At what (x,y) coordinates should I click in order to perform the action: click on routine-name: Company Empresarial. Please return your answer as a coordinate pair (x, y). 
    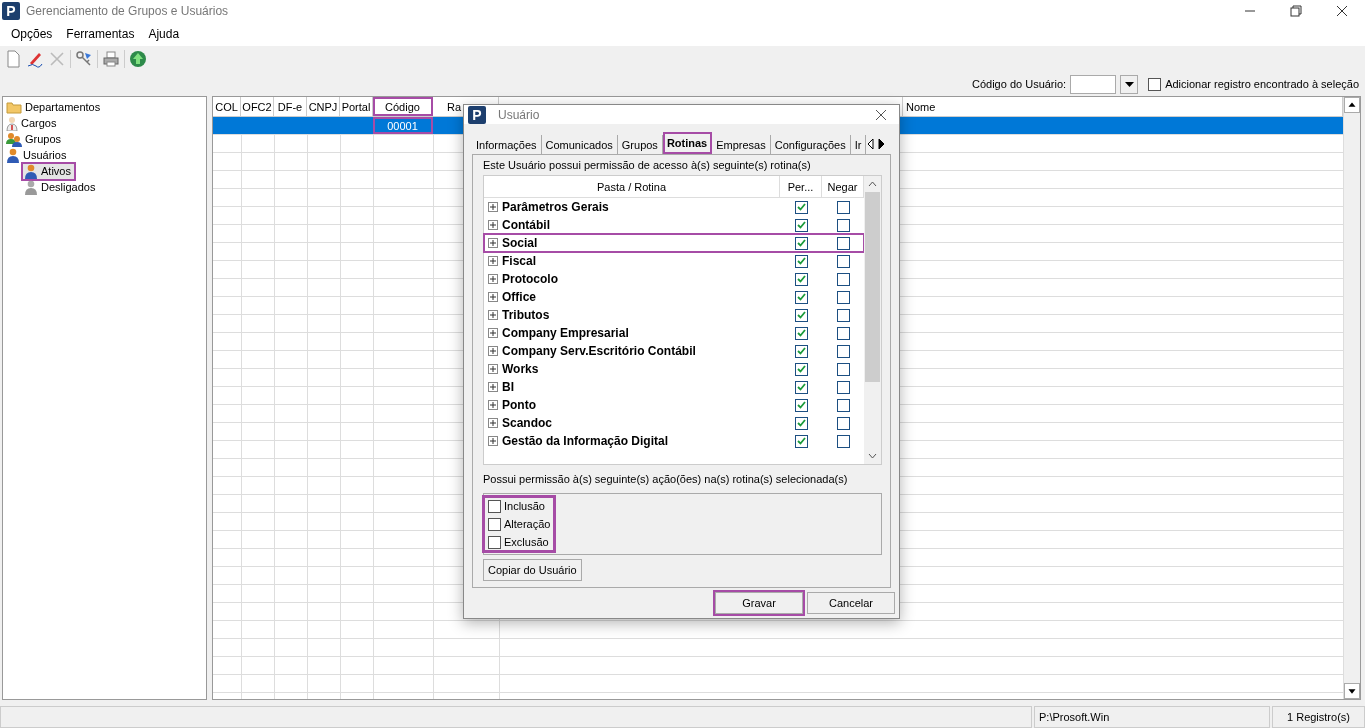
    Looking at the image, I should click on (565, 333).